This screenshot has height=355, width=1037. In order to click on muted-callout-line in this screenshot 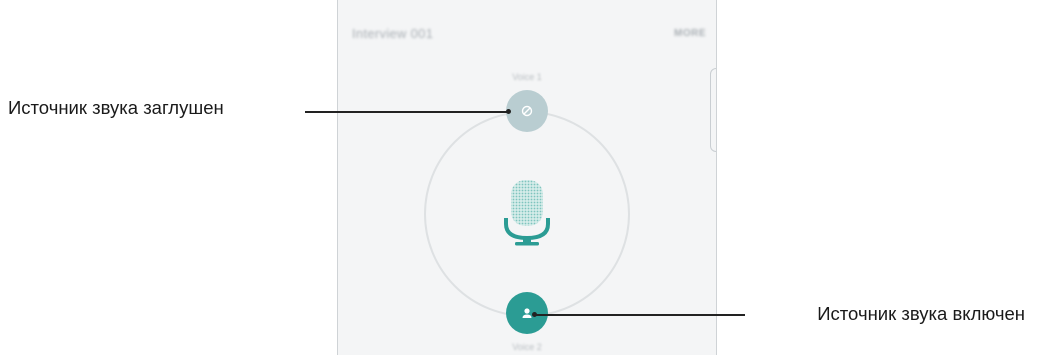, I will do `click(406, 112)`.